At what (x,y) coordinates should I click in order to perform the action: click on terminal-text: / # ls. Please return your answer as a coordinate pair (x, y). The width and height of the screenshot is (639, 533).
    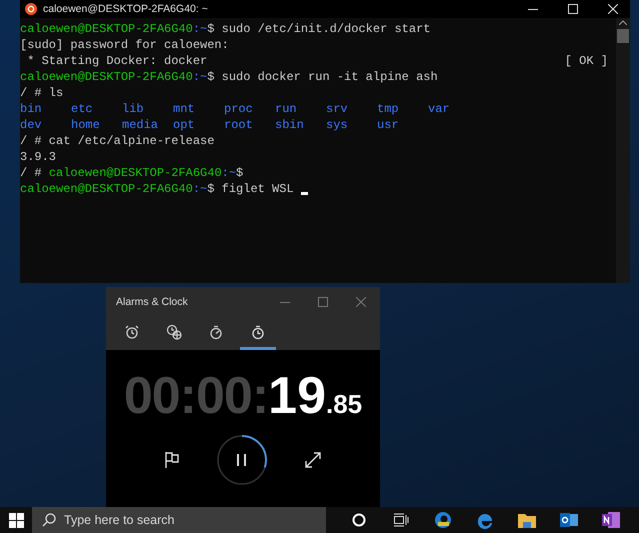
    Looking at the image, I should click on (42, 93).